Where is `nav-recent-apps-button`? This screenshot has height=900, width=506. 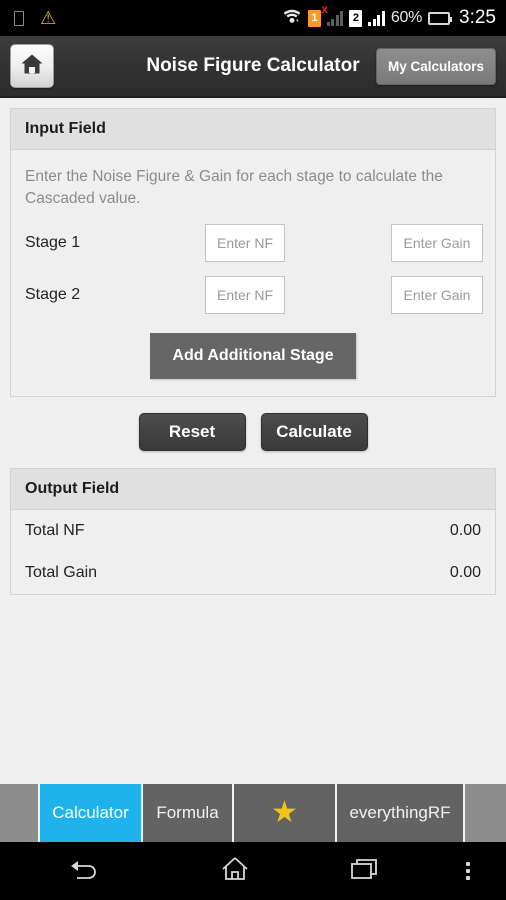 nav-recent-apps-button is located at coordinates (365, 871).